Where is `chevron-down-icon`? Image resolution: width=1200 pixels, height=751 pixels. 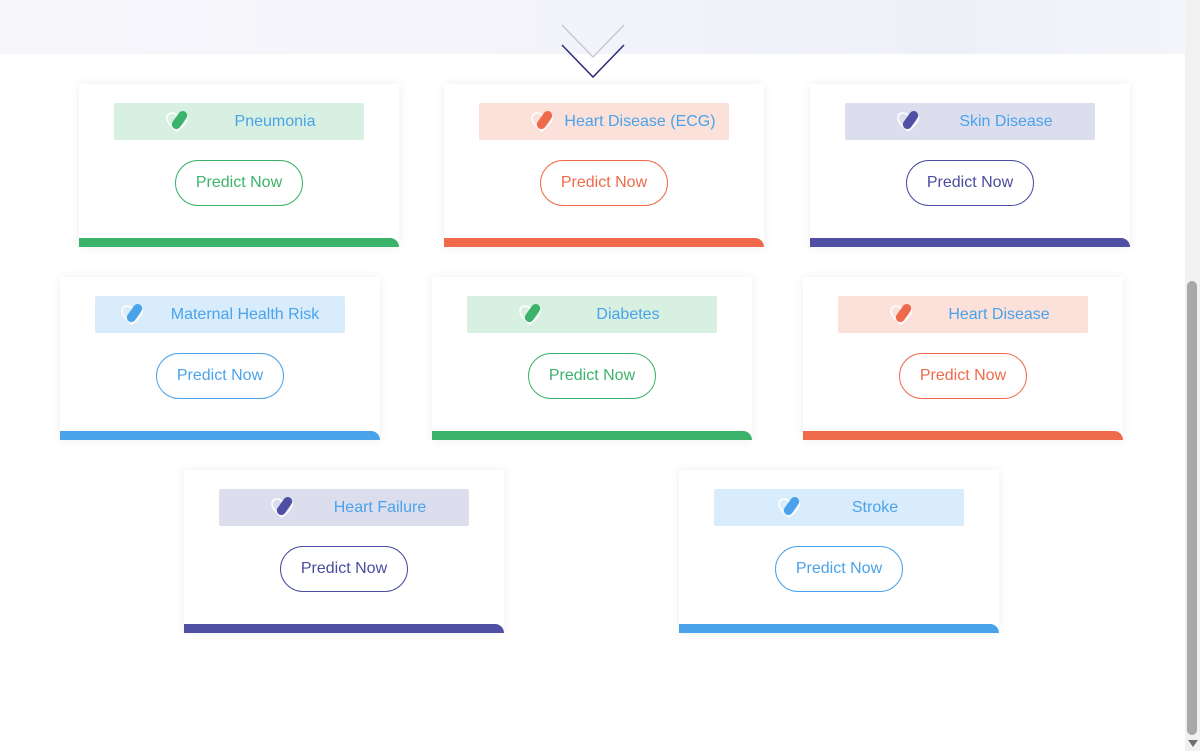 chevron-down-icon is located at coordinates (593, 52).